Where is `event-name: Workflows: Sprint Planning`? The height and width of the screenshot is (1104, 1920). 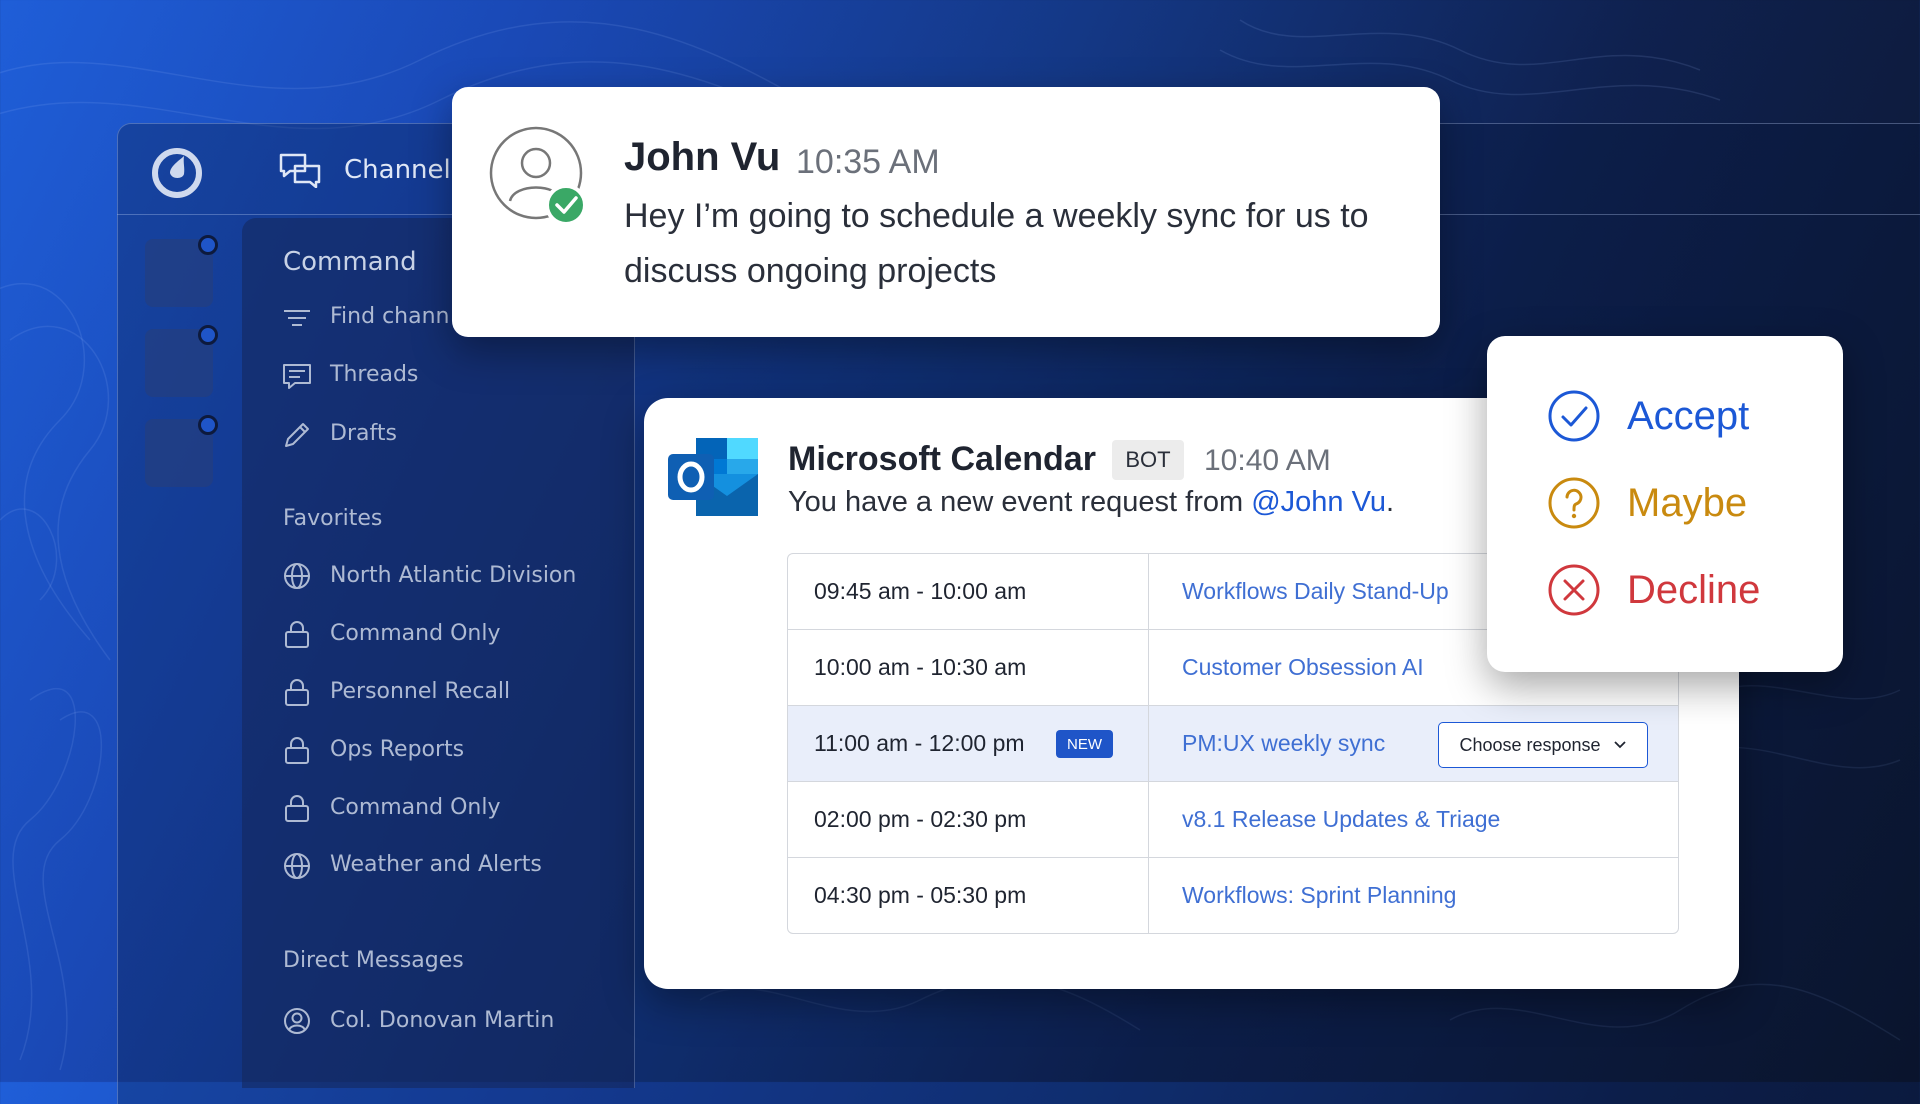
event-name: Workflows: Sprint Planning is located at coordinates (1319, 895).